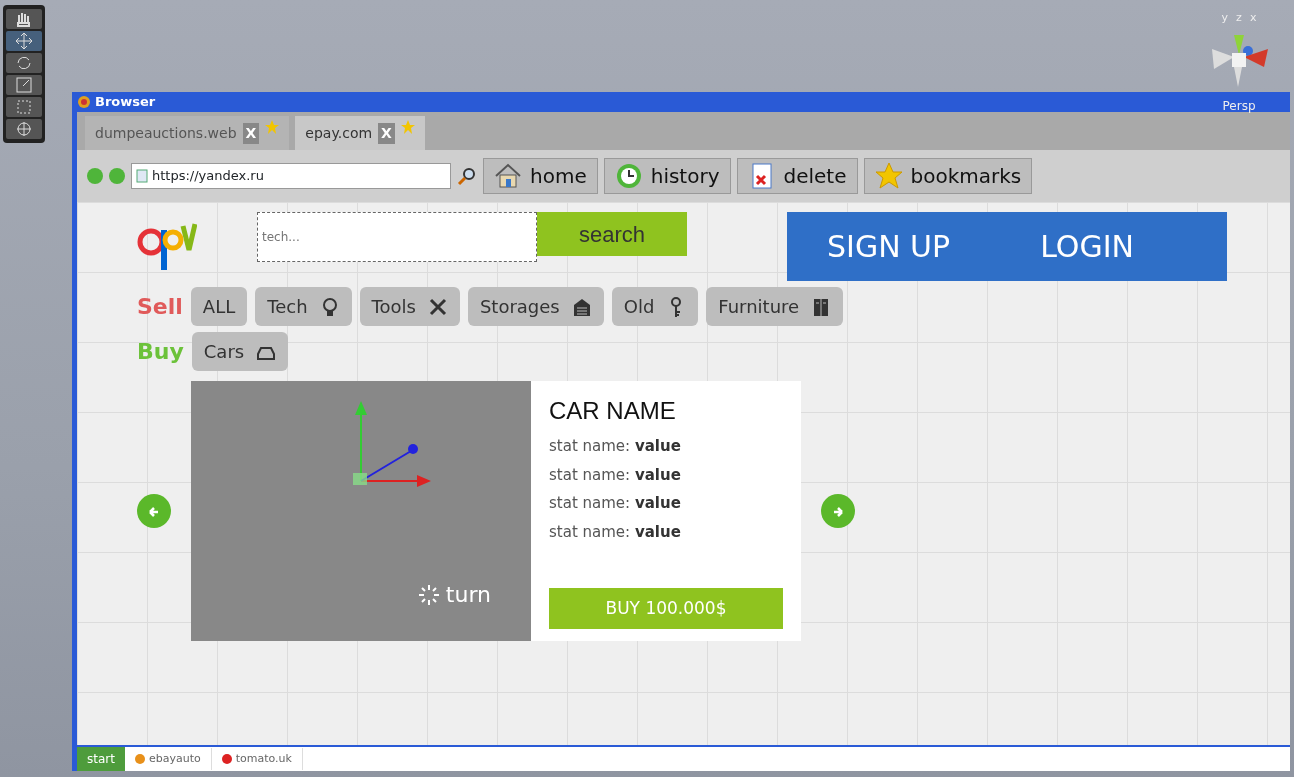 Image resolution: width=1294 pixels, height=777 pixels. Describe the element at coordinates (168, 759) in the screenshot. I see `taskbar-item: ebayauto` at that location.